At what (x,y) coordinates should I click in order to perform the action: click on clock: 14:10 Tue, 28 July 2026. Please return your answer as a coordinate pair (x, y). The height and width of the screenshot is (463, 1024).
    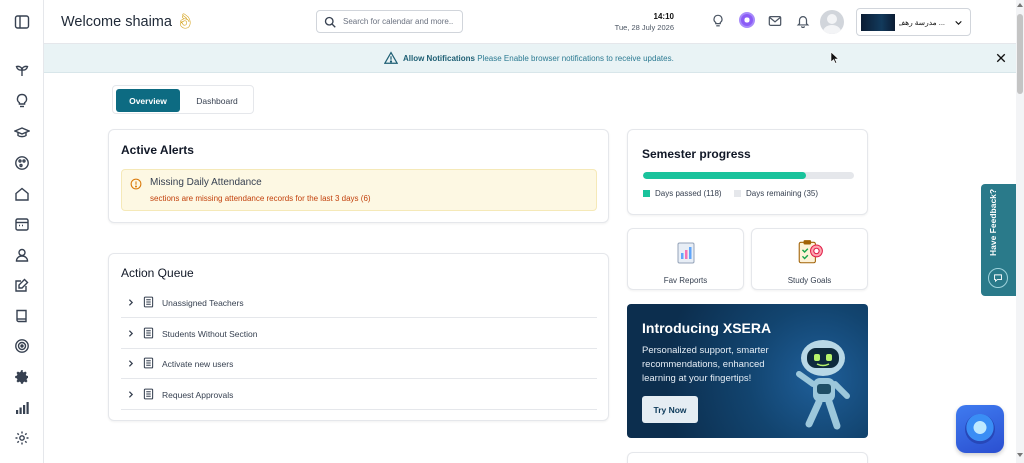
    Looking at the image, I should click on (635, 22).